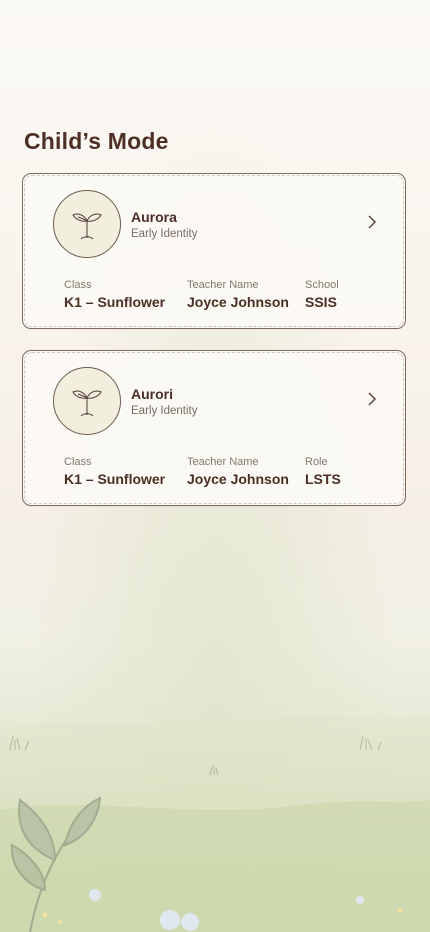 This screenshot has height=932, width=430. What do you see at coordinates (154, 217) in the screenshot?
I see `child-name: Aurora` at bounding box center [154, 217].